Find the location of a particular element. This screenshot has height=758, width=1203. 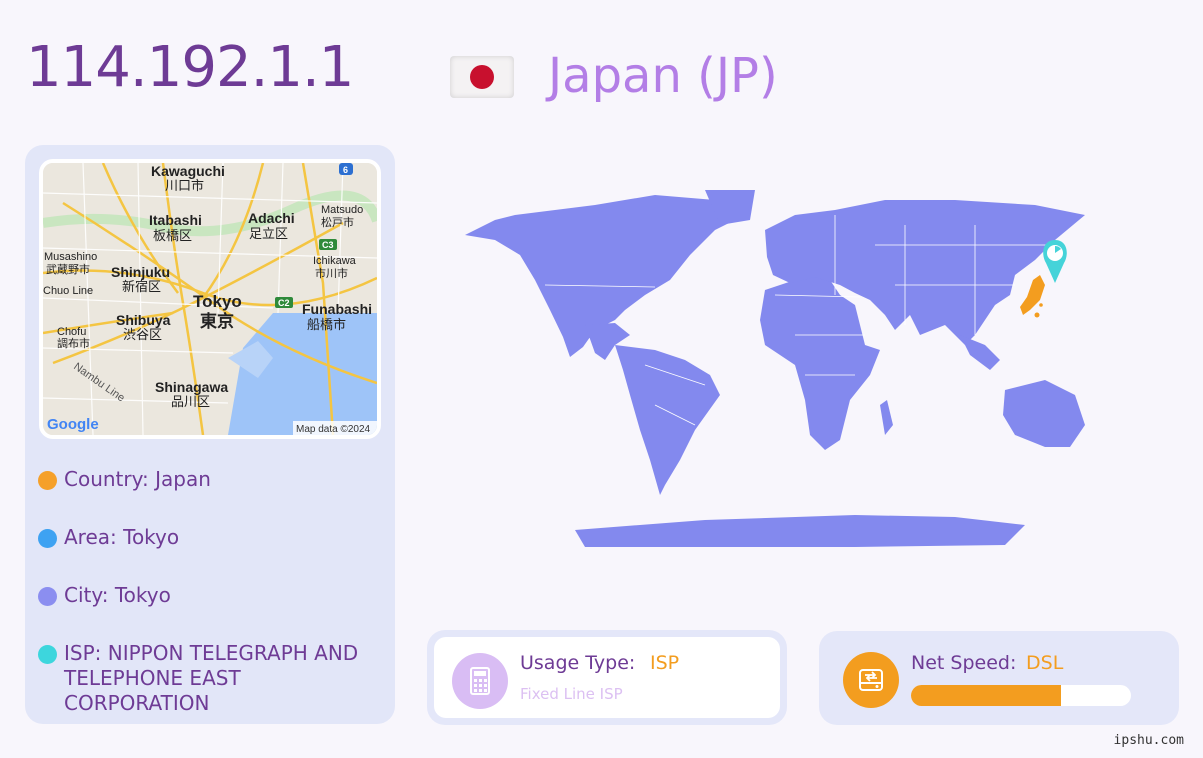

info-country: Country: Japan is located at coordinates (213, 479).